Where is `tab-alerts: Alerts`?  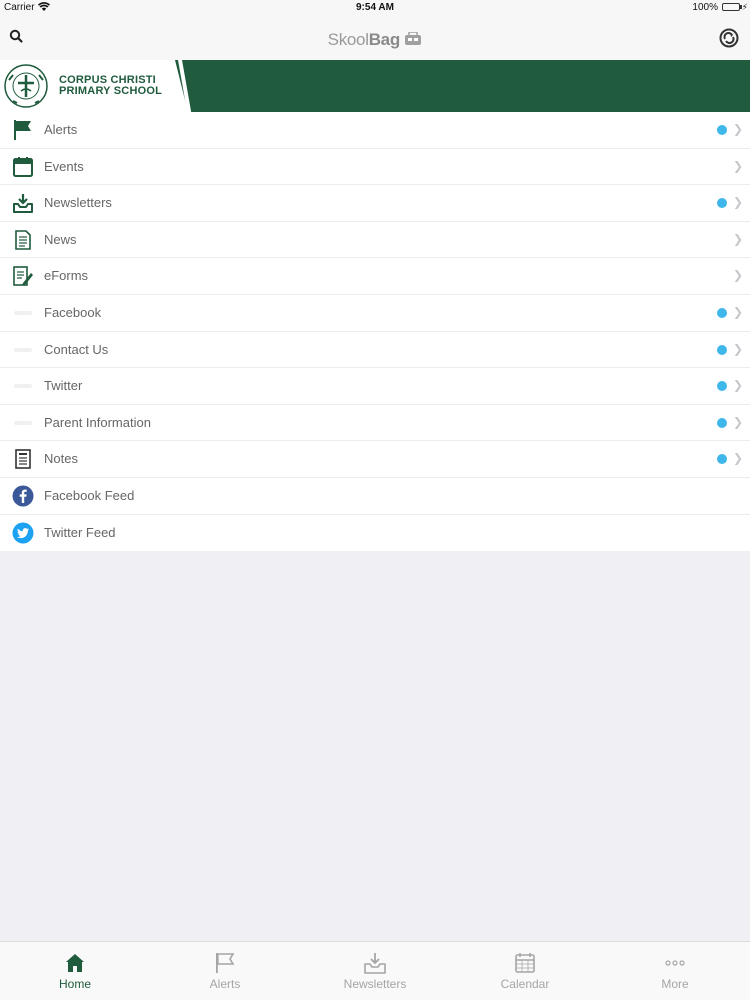
tab-alerts: Alerts is located at coordinates (225, 971).